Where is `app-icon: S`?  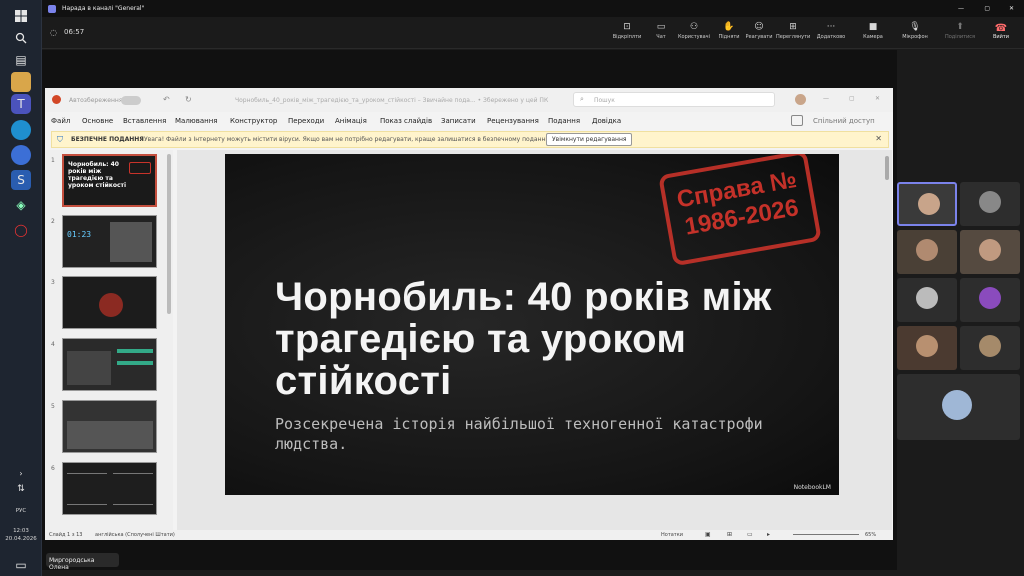 app-icon: S is located at coordinates (21, 180).